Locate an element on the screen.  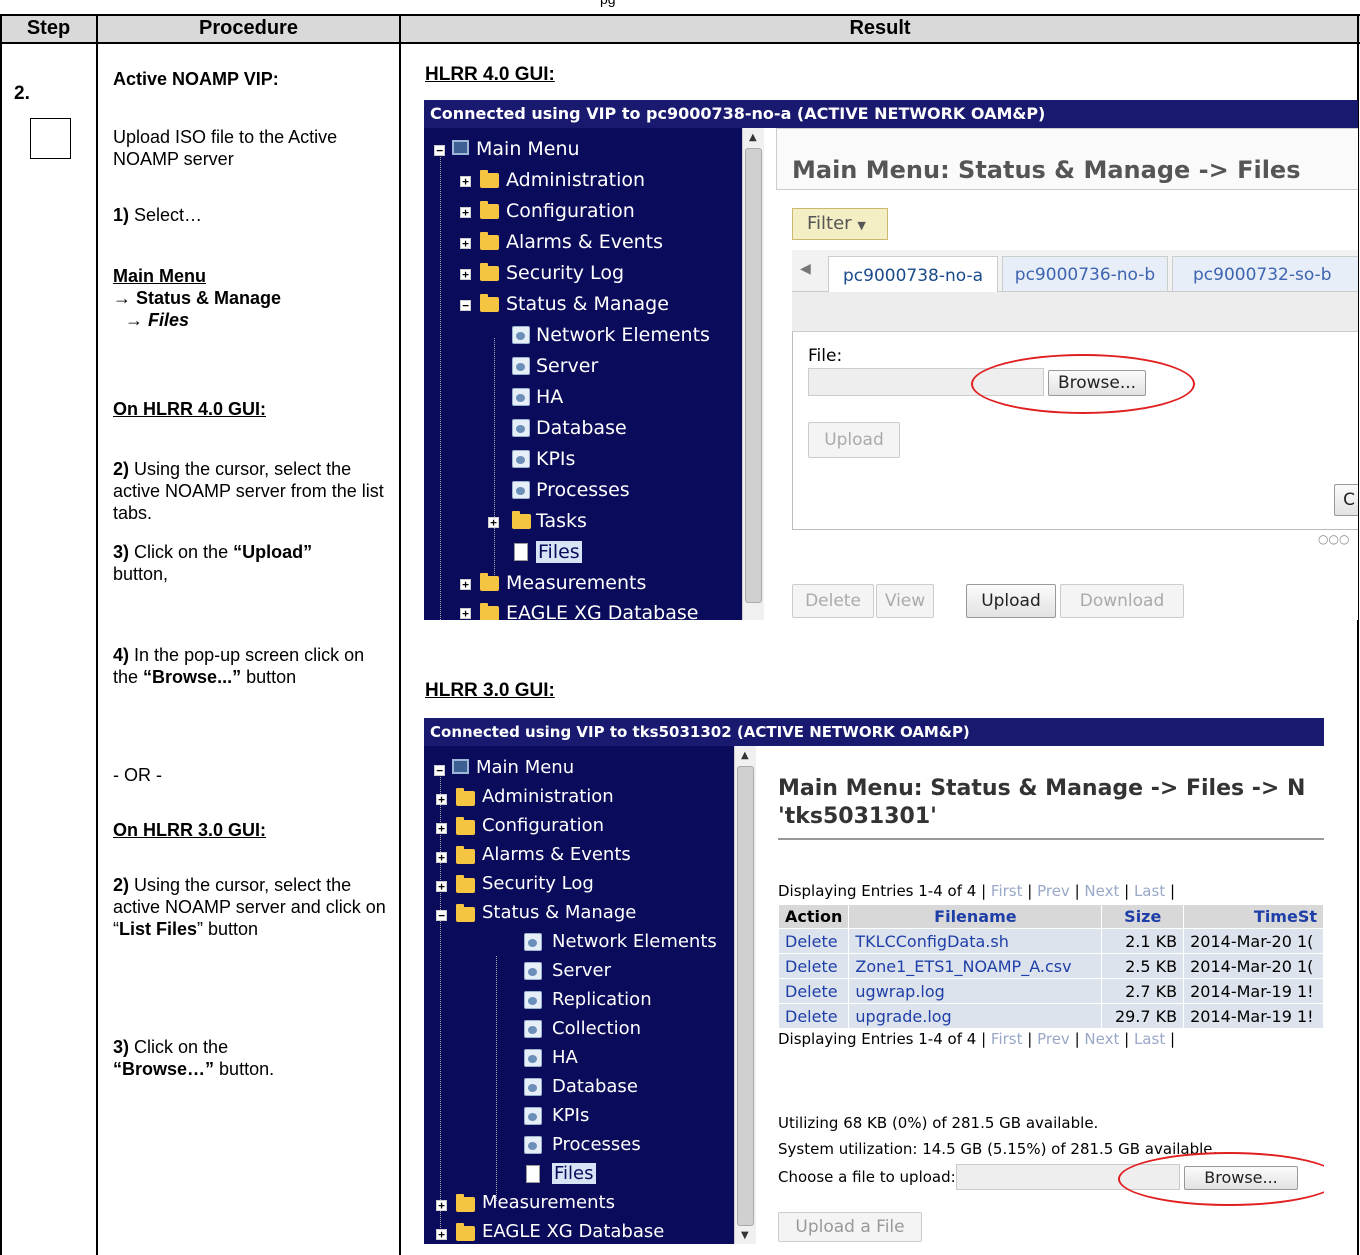
col-action: Action is located at coordinates (813, 916).